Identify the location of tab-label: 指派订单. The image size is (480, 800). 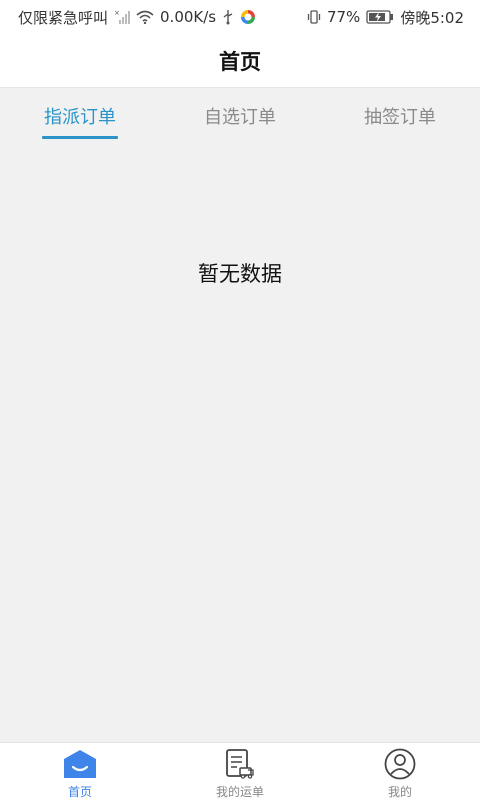
(80, 117).